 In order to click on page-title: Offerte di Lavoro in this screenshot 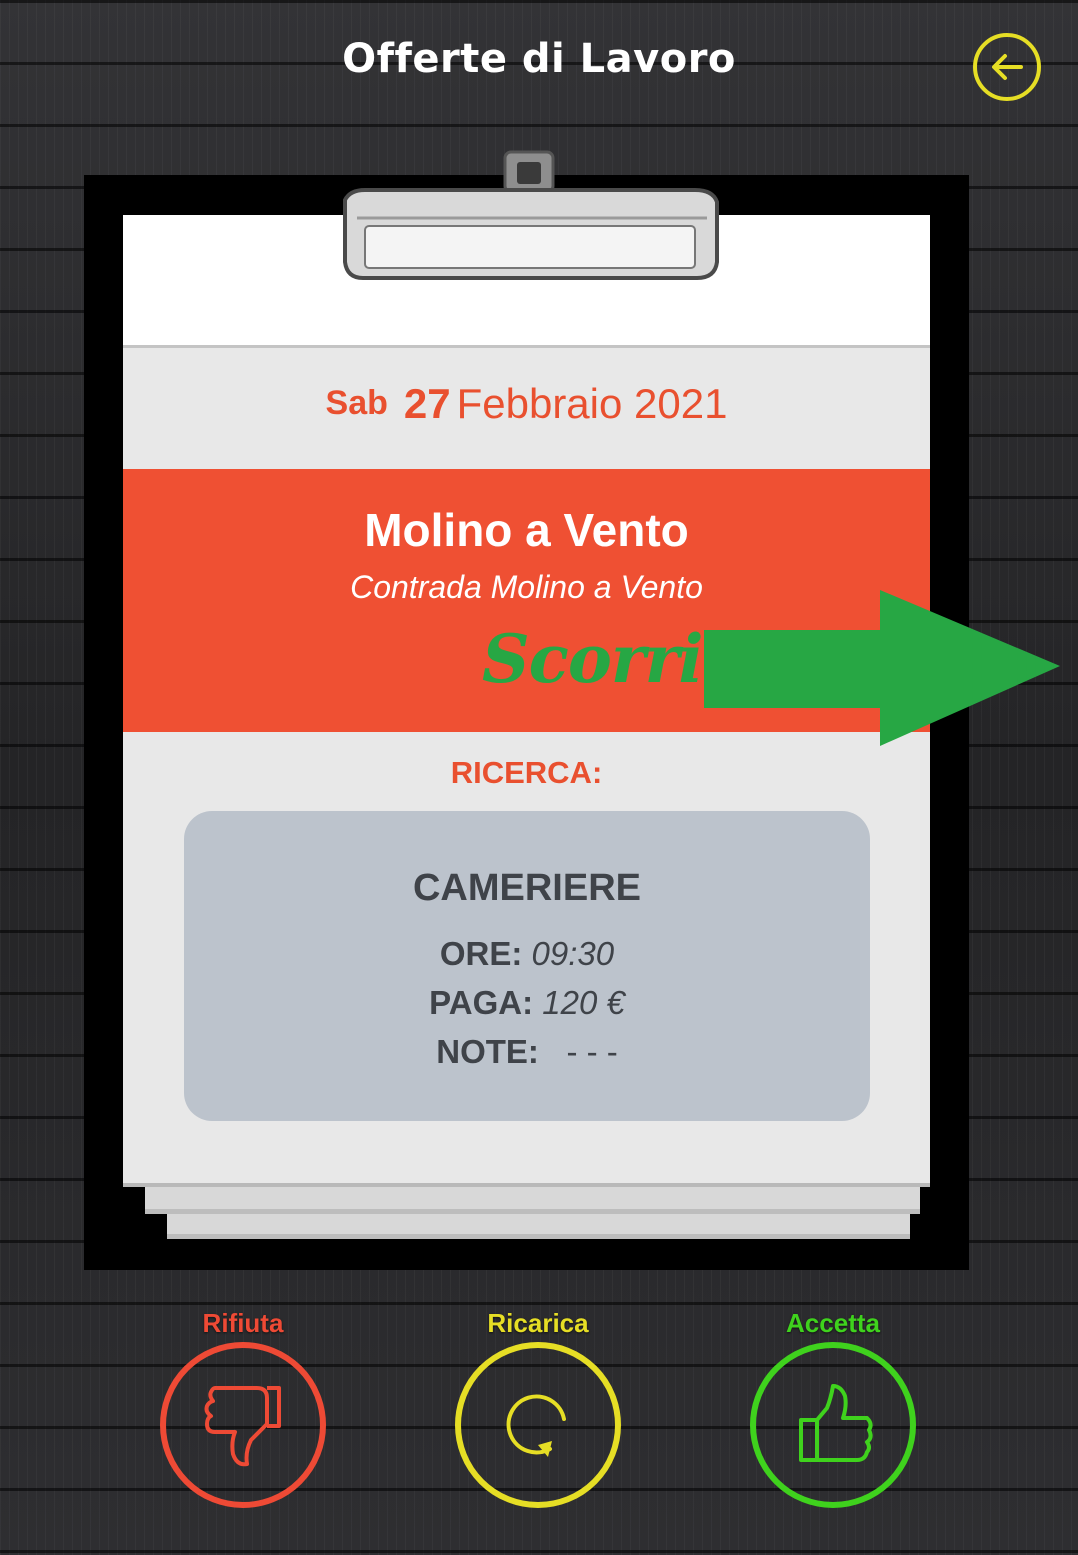, I will do `click(539, 59)`.